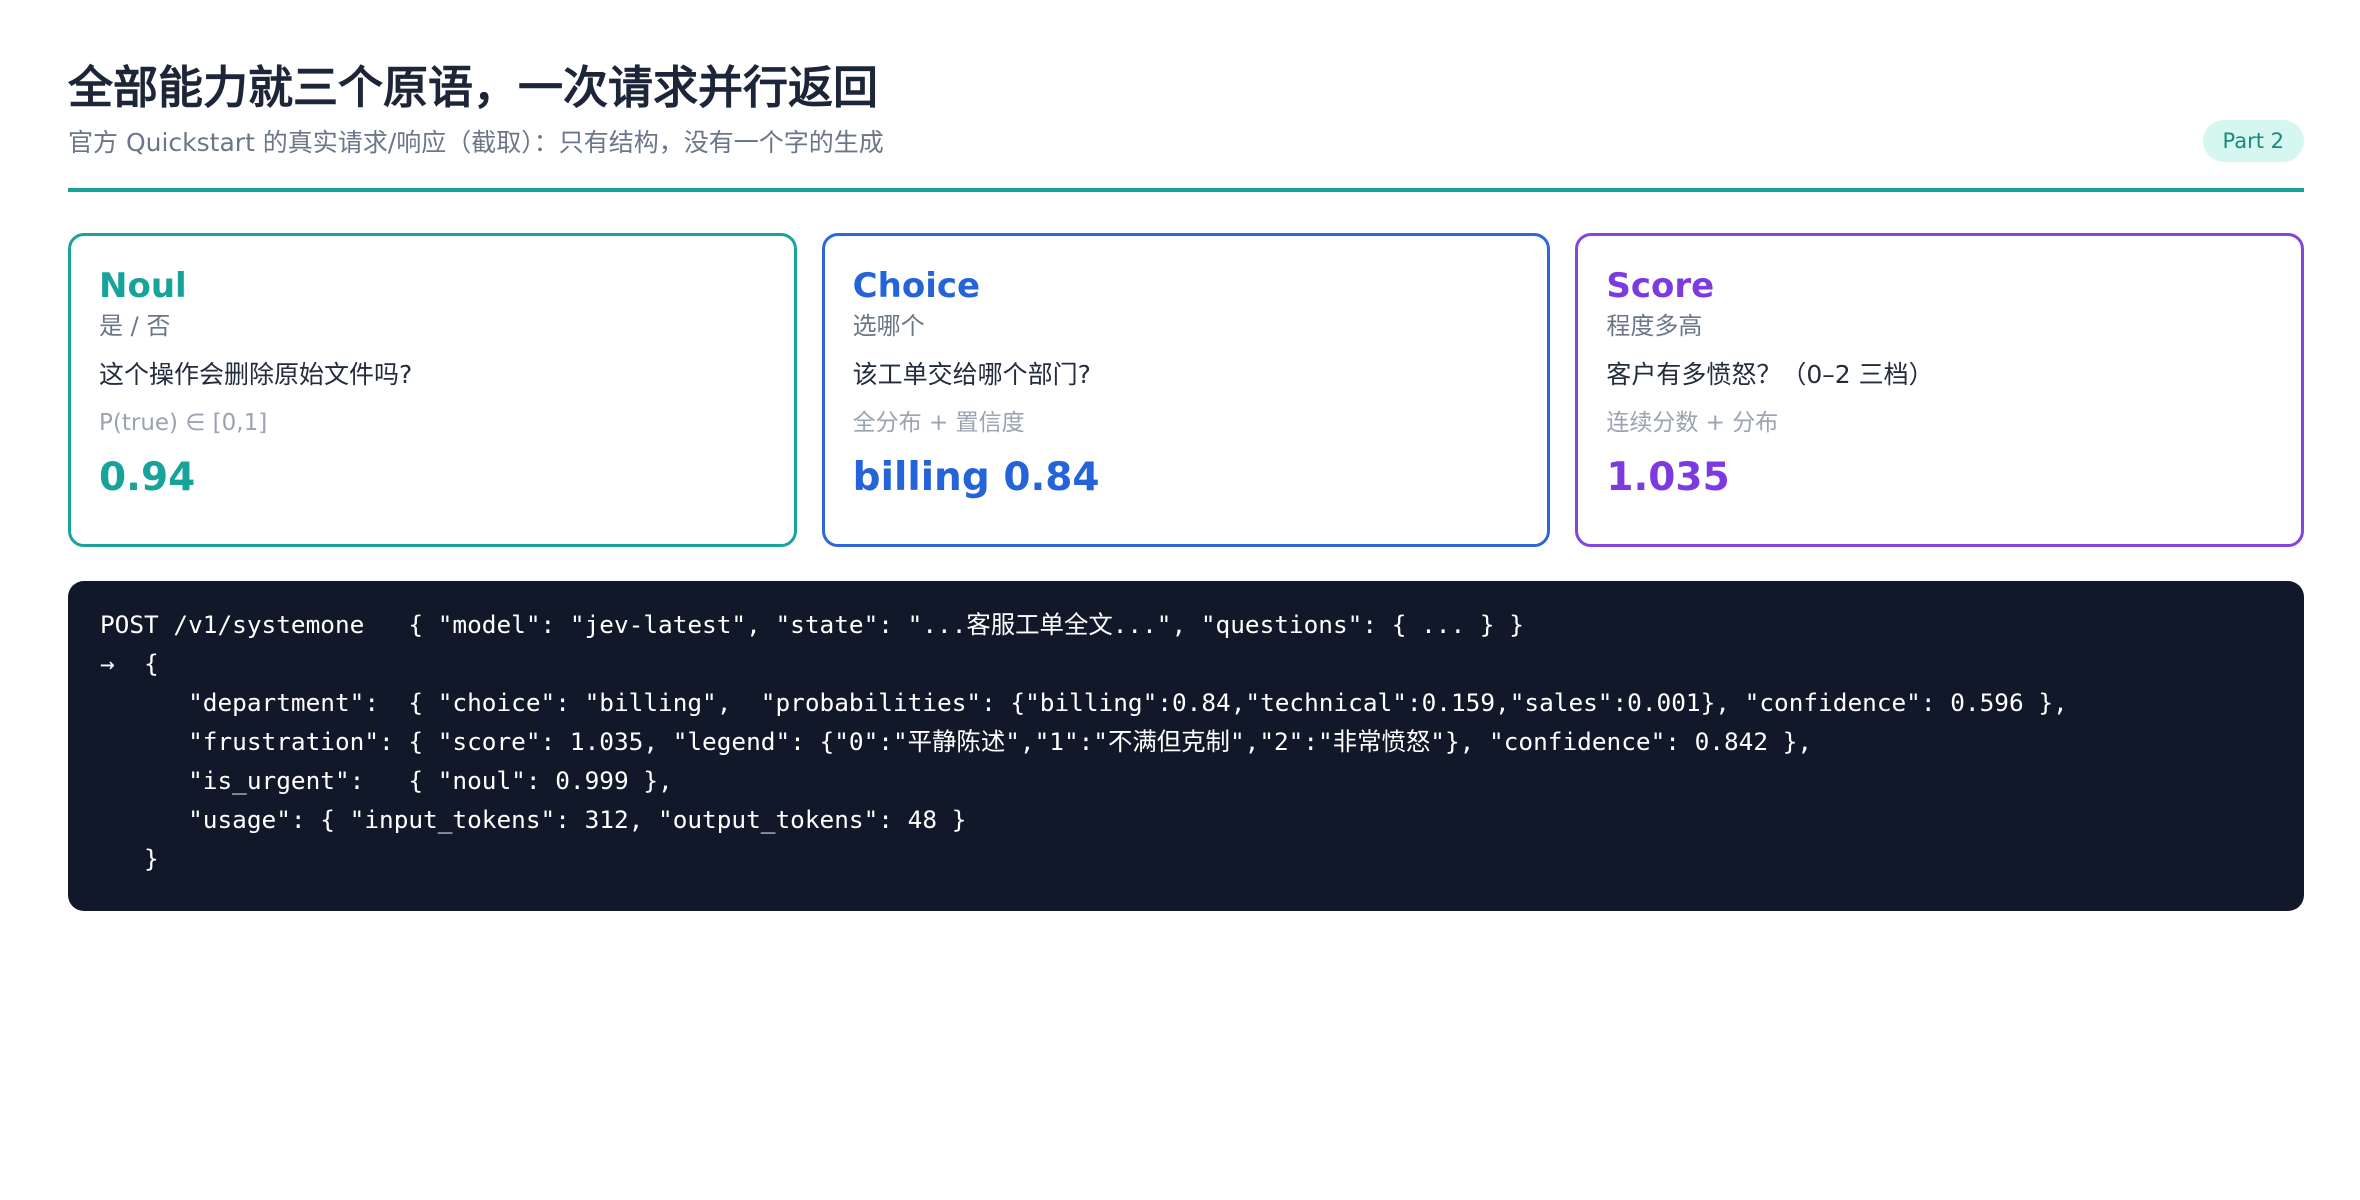  Describe the element at coordinates (386, 780) in the screenshot. I see `code-line: "is_urgent": { "noul": 0.999 },` at that location.